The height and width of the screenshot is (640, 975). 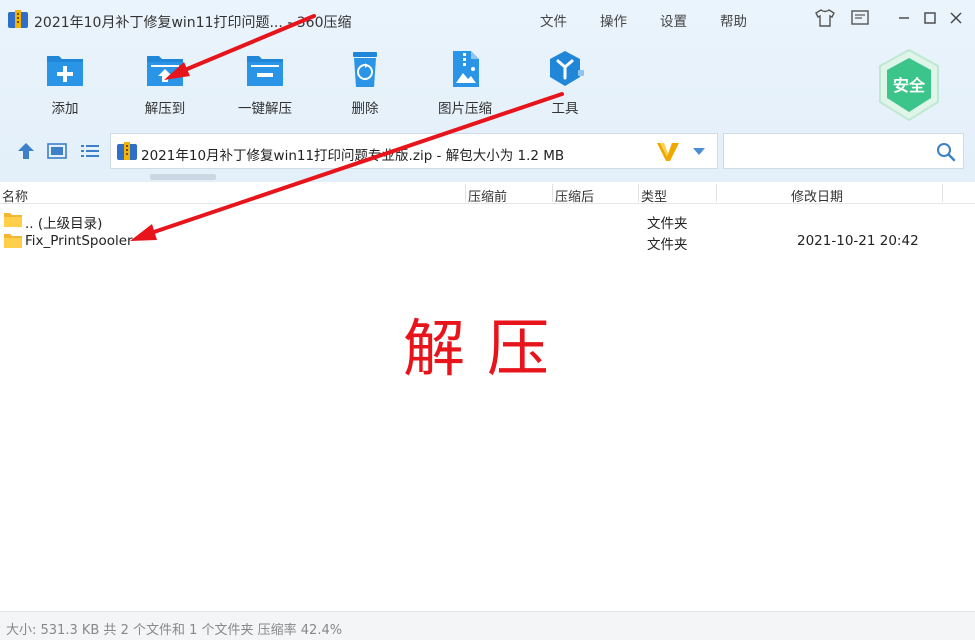 I want to click on feedback-button, so click(x=860, y=18).